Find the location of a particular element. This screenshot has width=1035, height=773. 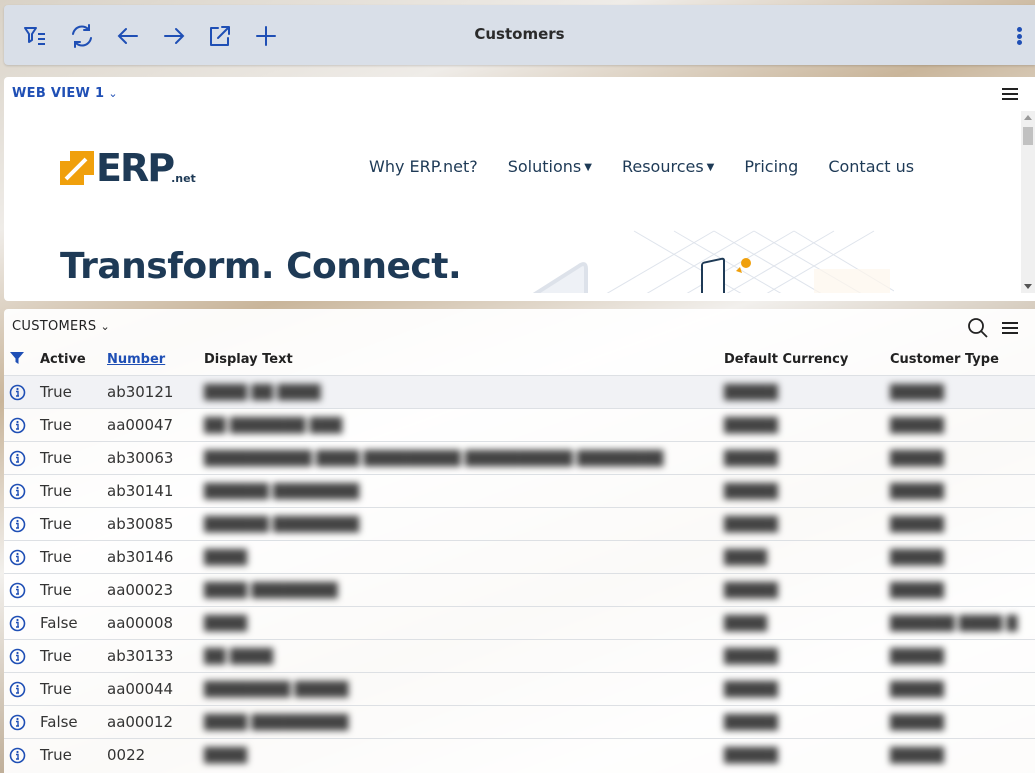

table-row: True ab30085 ██████ ████████ █████ █████ is located at coordinates (519, 523).